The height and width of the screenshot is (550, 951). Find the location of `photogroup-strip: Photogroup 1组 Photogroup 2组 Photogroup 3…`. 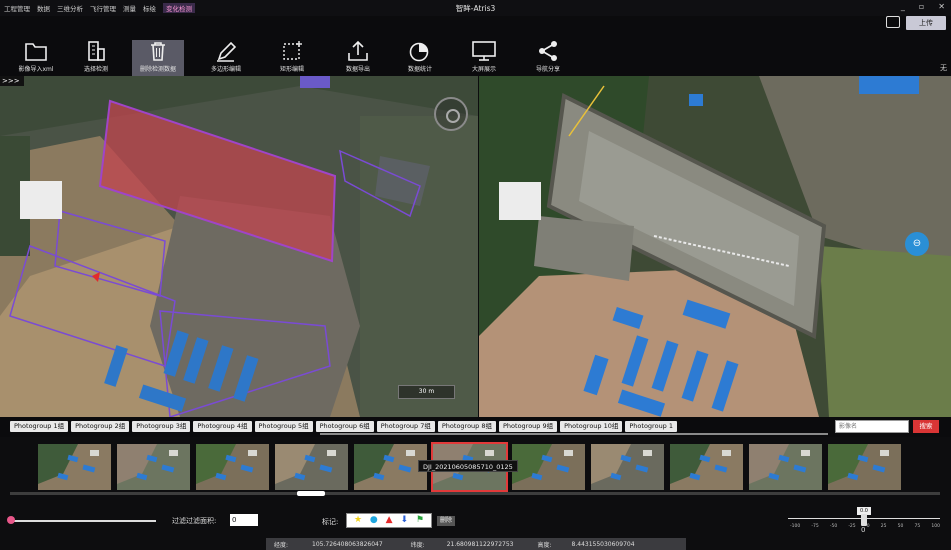

photogroup-strip: Photogroup 1组 Photogroup 2组 Photogroup 3… is located at coordinates (475, 427).